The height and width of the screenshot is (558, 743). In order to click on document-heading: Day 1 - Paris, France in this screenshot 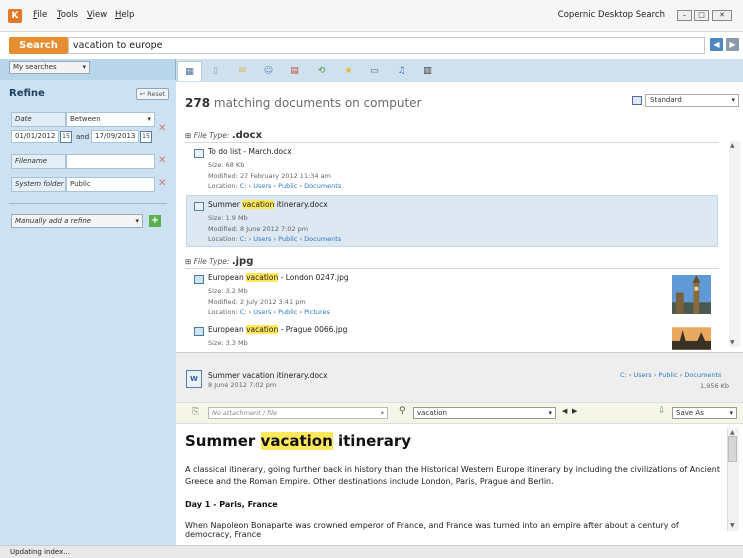, I will do `click(231, 504)`.